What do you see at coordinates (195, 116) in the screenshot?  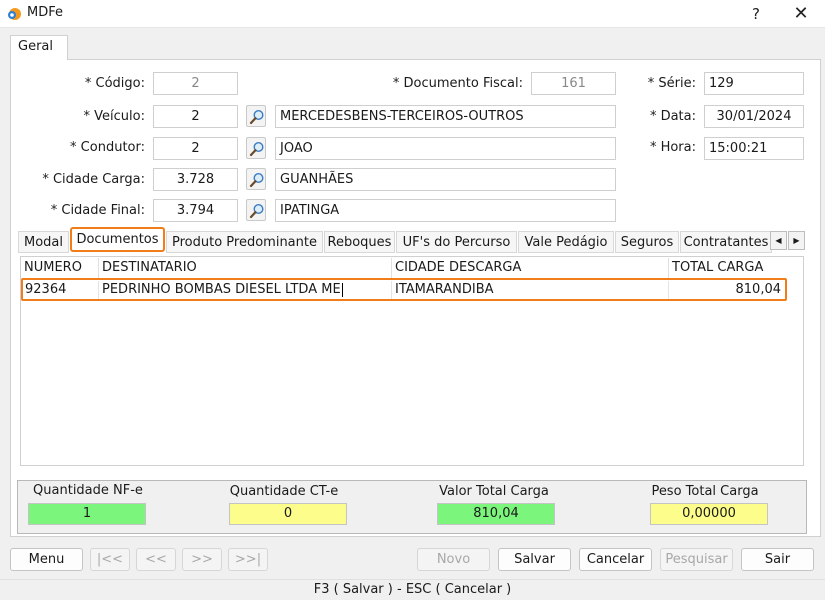 I see `veiculo-code-field: 2` at bounding box center [195, 116].